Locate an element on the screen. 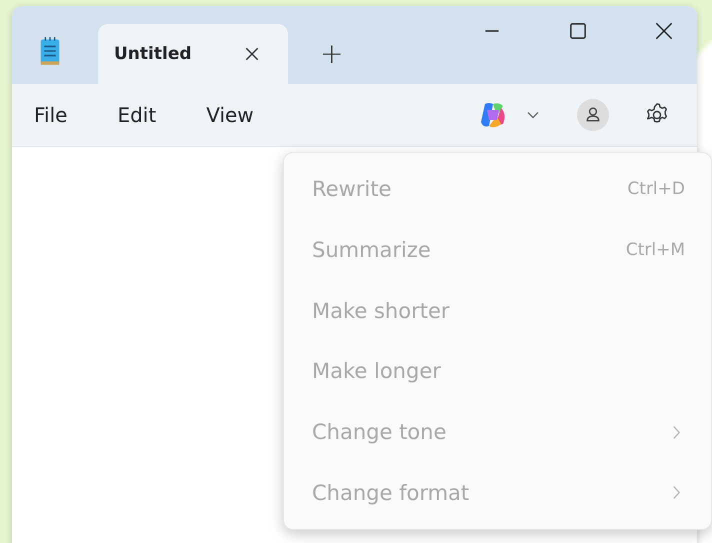 This screenshot has width=712, height=543. document-tab: Untitled is located at coordinates (193, 54).